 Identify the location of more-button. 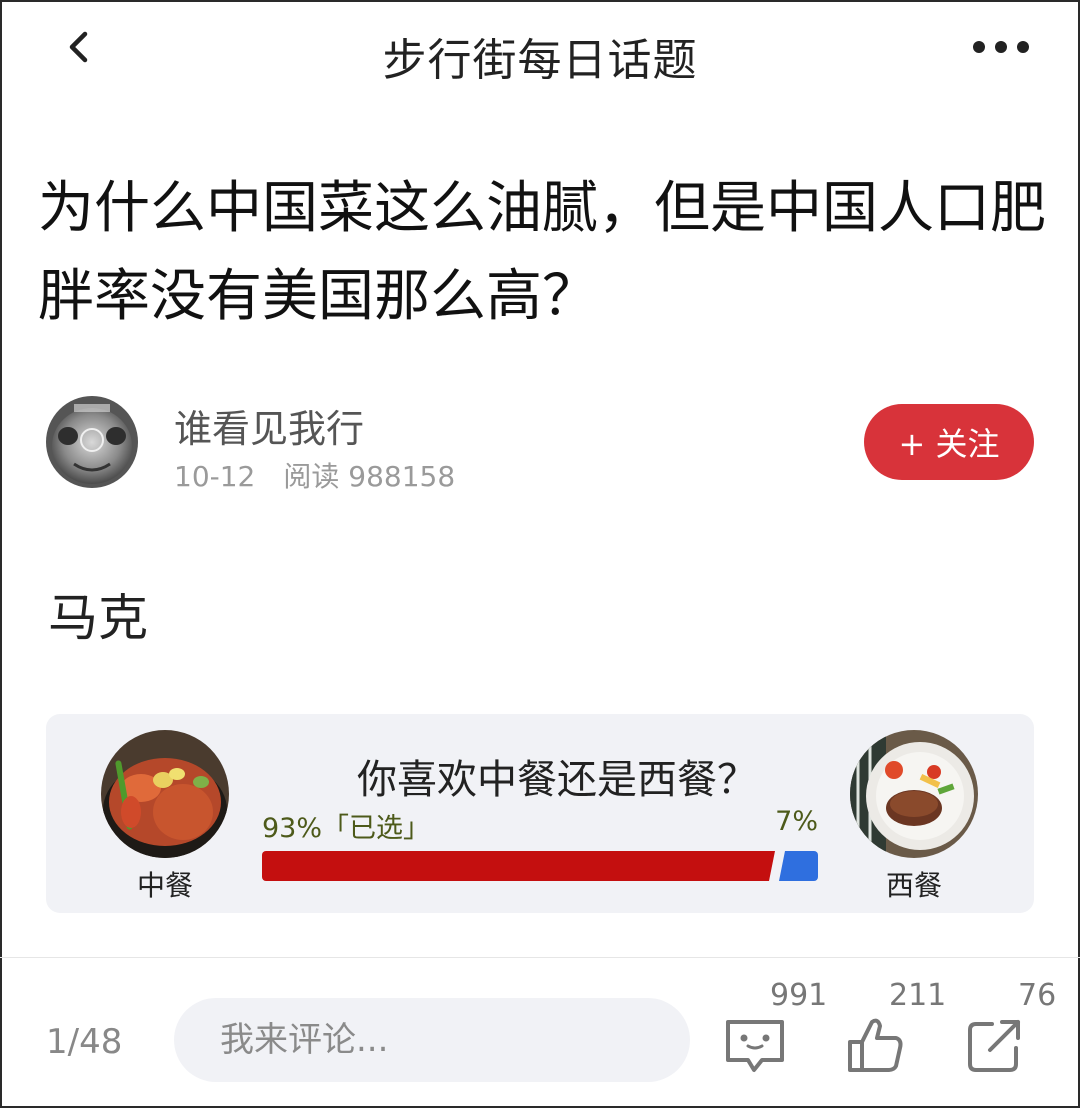
(1003, 47).